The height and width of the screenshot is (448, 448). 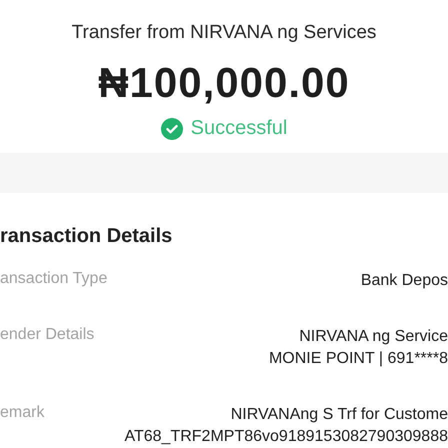 What do you see at coordinates (339, 415) in the screenshot?
I see `detail-value: NIRVANAng S Trf for Custome` at bounding box center [339, 415].